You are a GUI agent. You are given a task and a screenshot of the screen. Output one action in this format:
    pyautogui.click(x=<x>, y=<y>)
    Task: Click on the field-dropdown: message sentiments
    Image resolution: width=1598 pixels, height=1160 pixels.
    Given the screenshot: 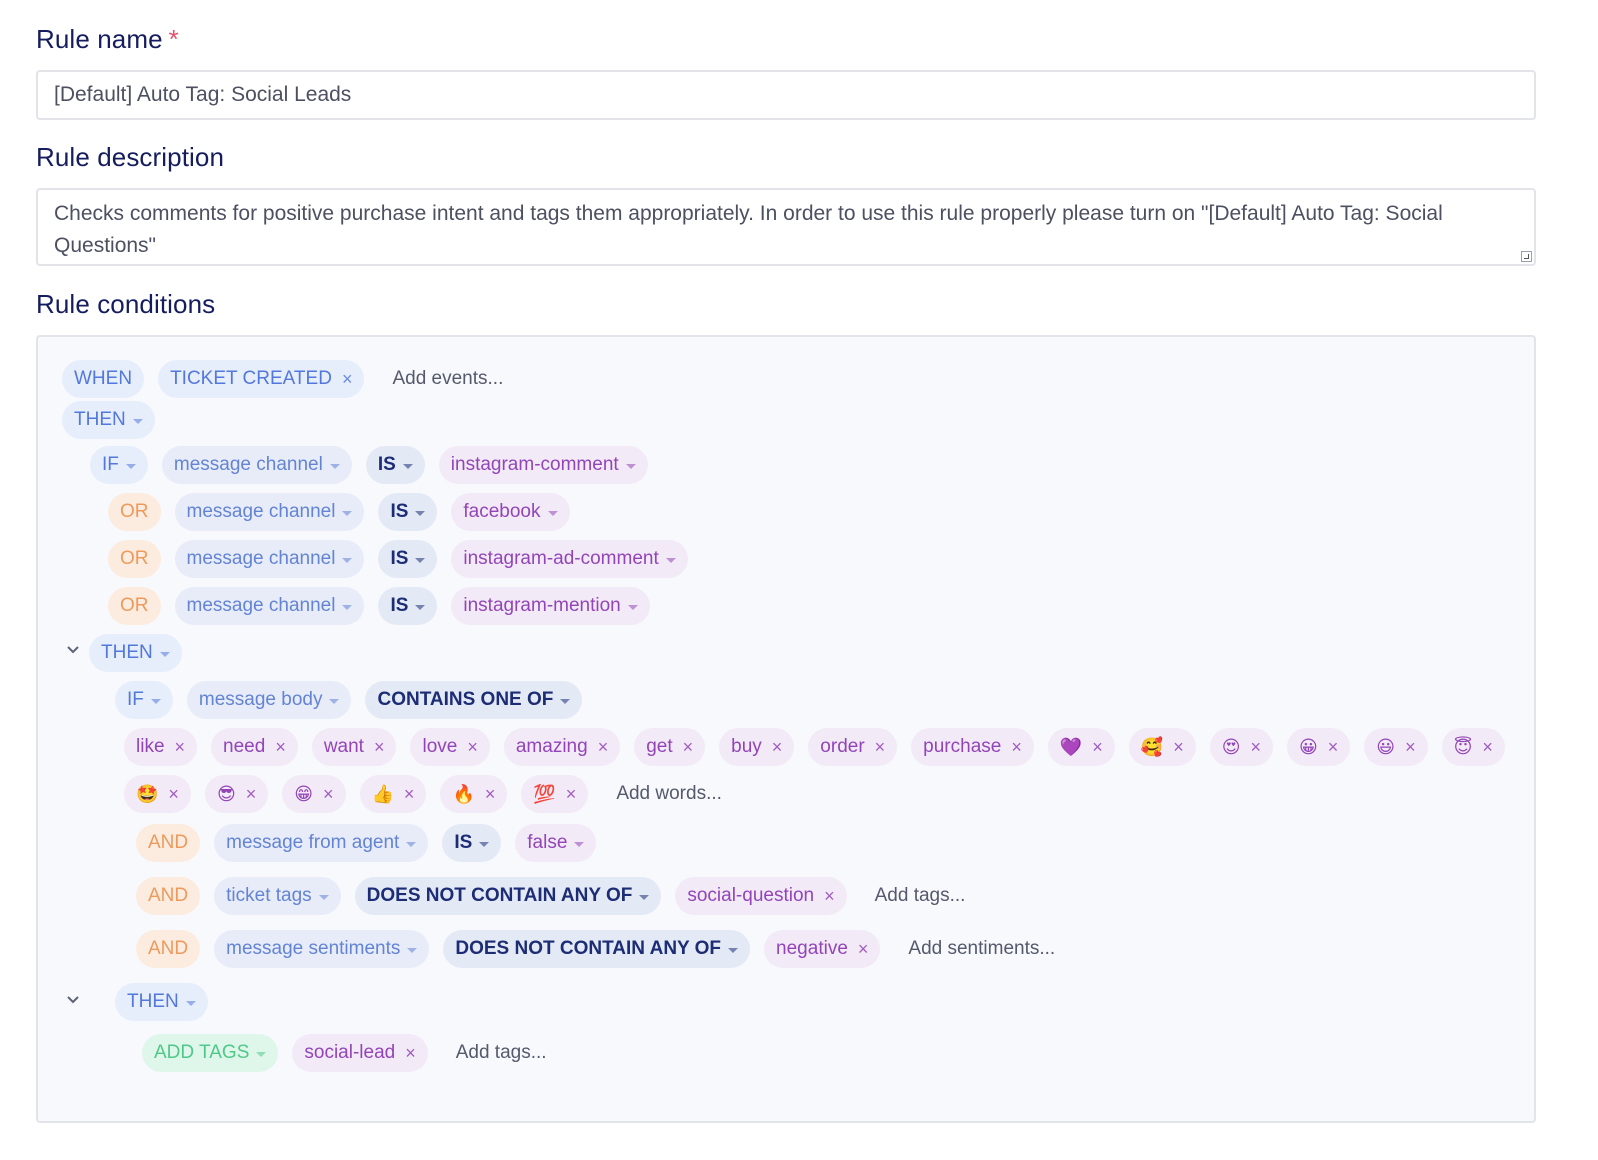 What is the action you would take?
    pyautogui.click(x=322, y=949)
    